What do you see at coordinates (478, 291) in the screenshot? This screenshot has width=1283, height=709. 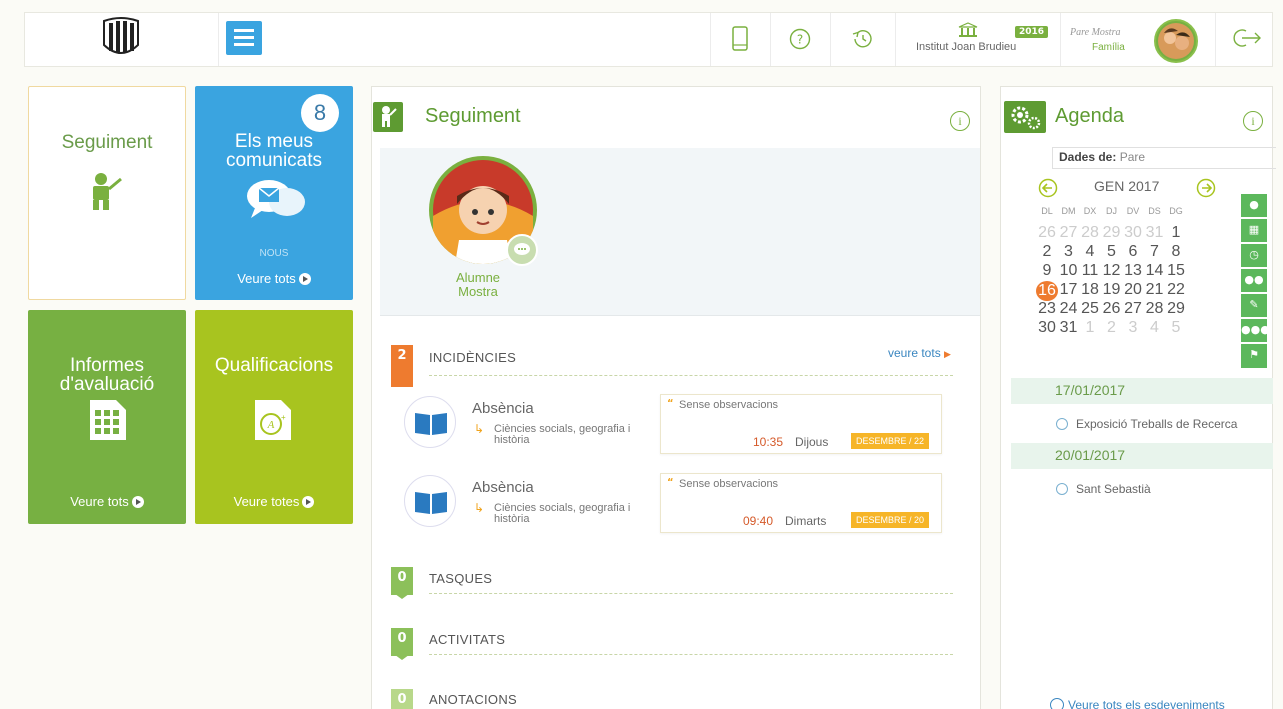 I see `student-last-name: Mostra` at bounding box center [478, 291].